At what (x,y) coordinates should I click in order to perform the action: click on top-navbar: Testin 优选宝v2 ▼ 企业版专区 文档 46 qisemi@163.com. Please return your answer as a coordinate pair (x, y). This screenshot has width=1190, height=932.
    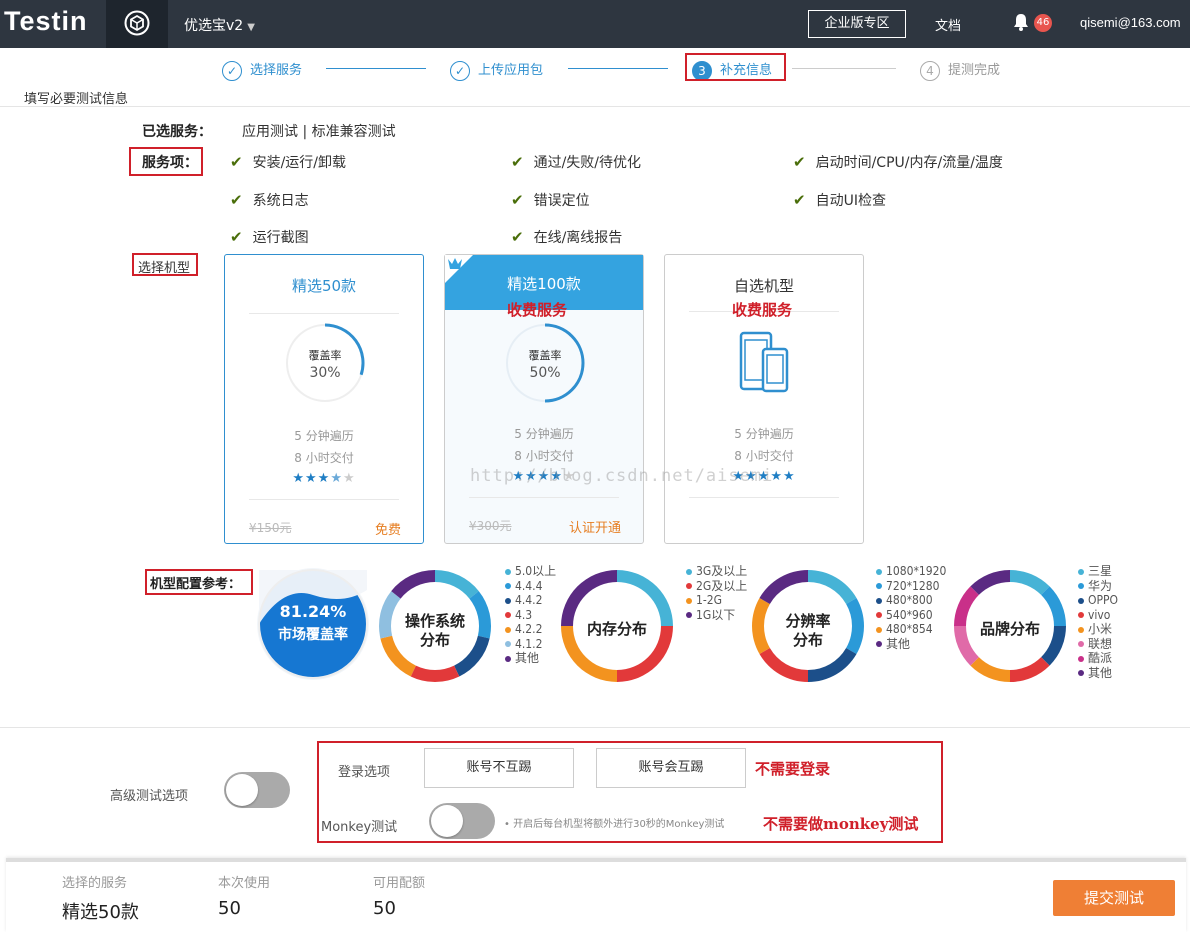
    Looking at the image, I should click on (595, 24).